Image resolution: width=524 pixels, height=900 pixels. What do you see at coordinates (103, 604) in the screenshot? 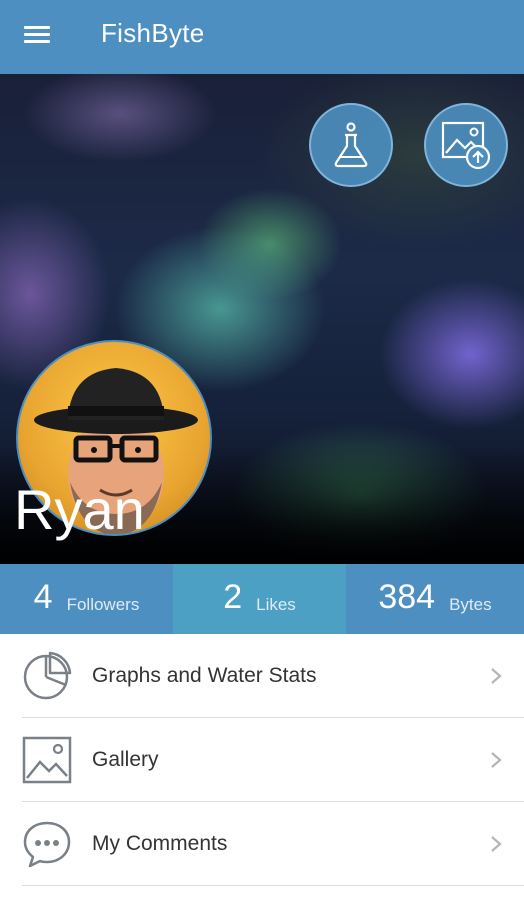
I see `followers-label: Followers` at bounding box center [103, 604].